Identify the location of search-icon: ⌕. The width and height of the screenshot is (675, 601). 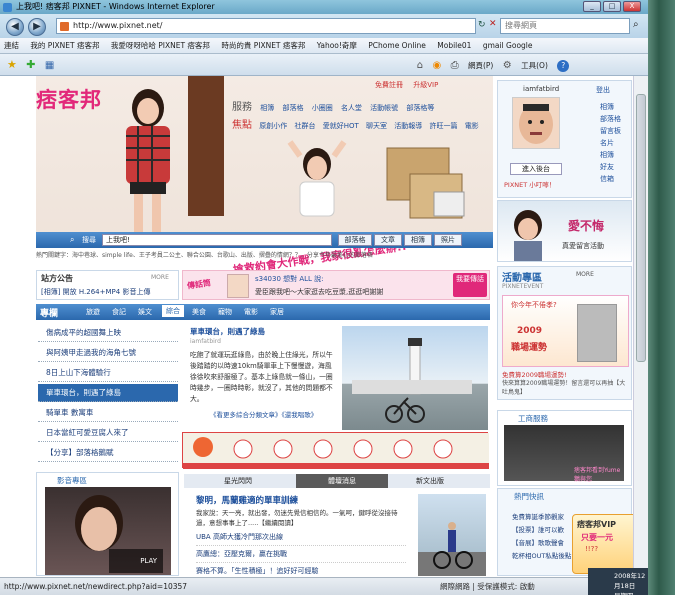
(636, 24).